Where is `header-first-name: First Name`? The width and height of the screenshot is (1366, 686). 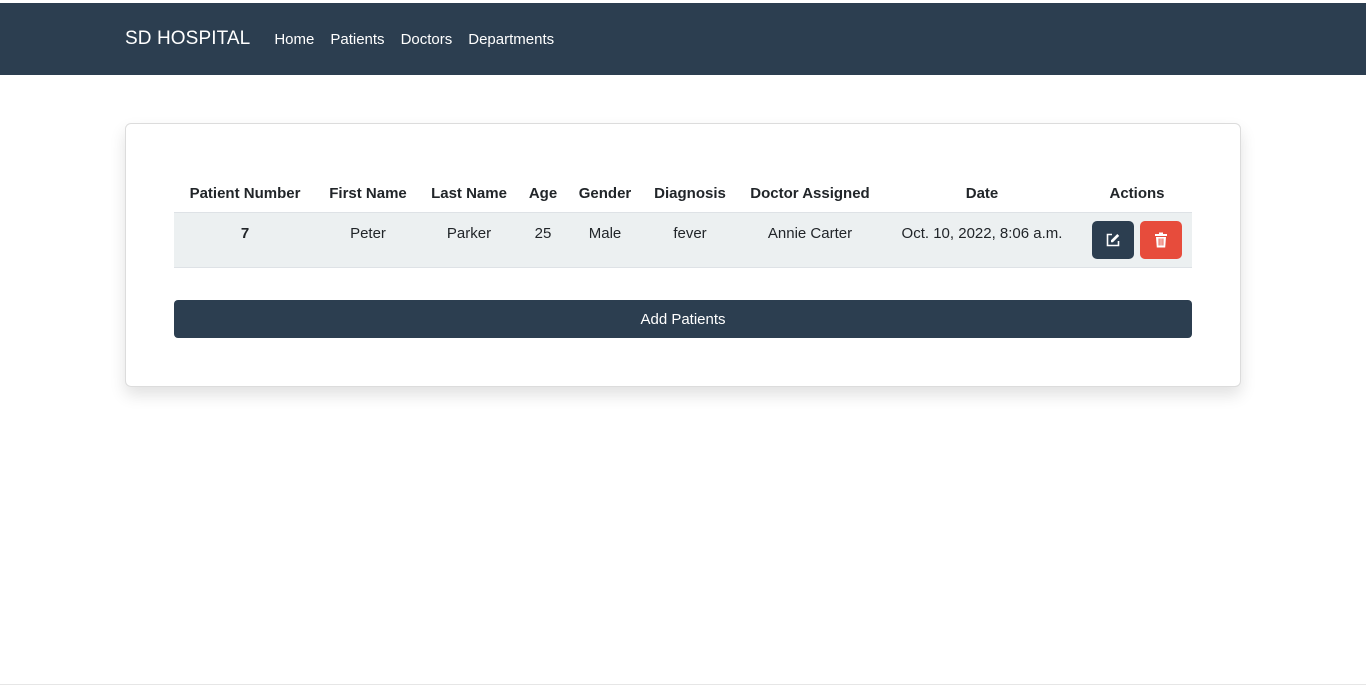 header-first-name: First Name is located at coordinates (368, 194).